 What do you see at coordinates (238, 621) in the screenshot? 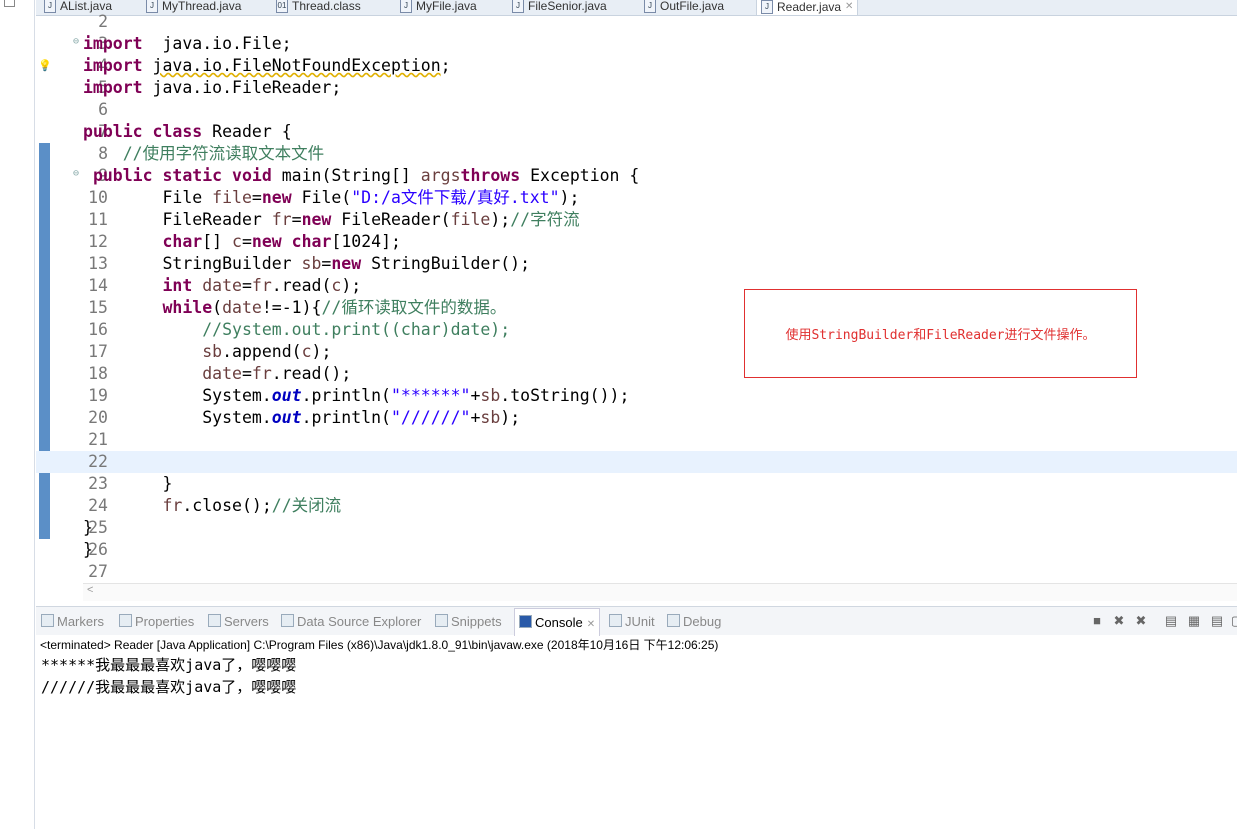
I see `tab-servers: Servers` at bounding box center [238, 621].